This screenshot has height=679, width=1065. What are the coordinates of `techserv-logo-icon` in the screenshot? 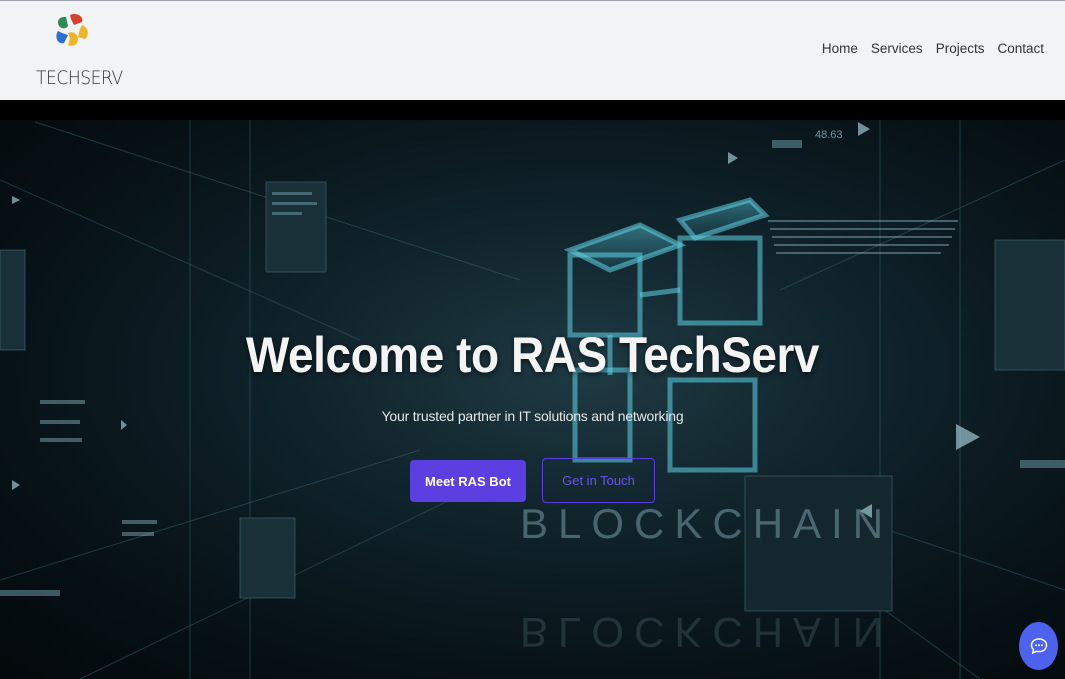 It's located at (72, 29).